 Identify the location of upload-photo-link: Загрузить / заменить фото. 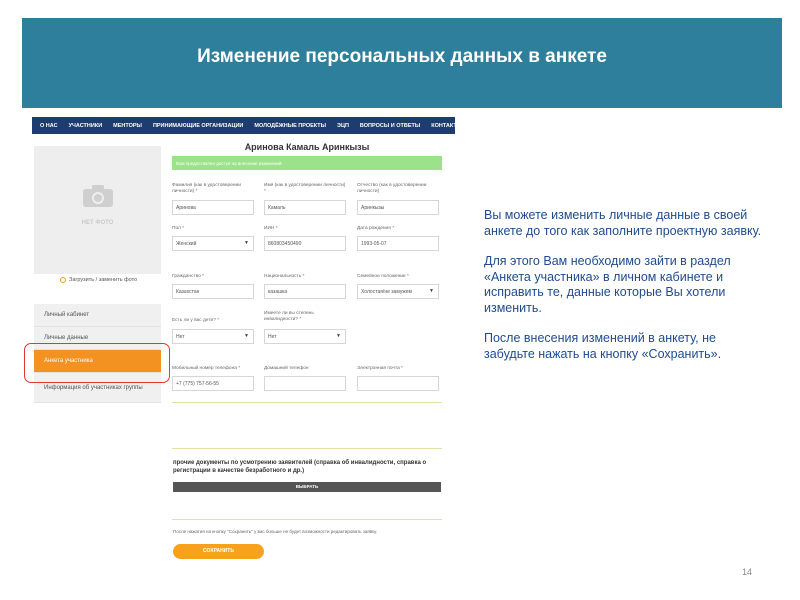
(98, 280).